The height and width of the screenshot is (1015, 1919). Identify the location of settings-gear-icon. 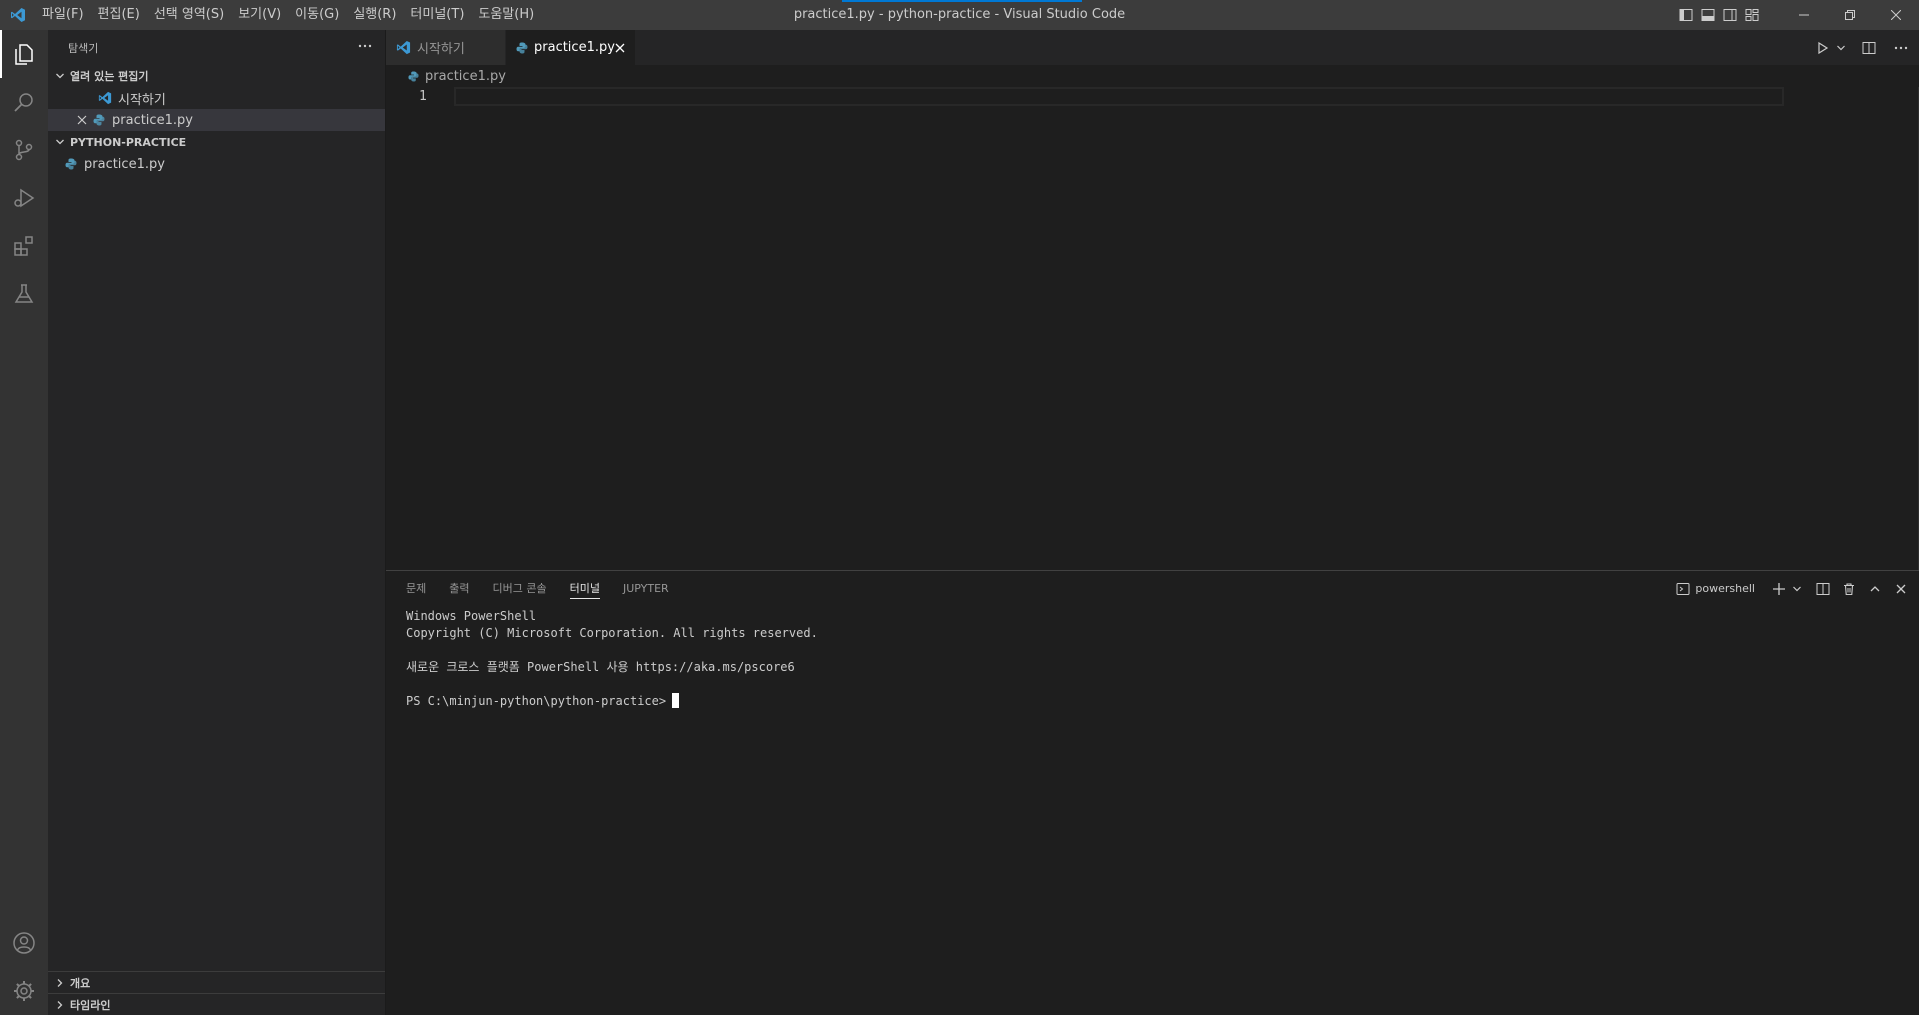
(24, 991).